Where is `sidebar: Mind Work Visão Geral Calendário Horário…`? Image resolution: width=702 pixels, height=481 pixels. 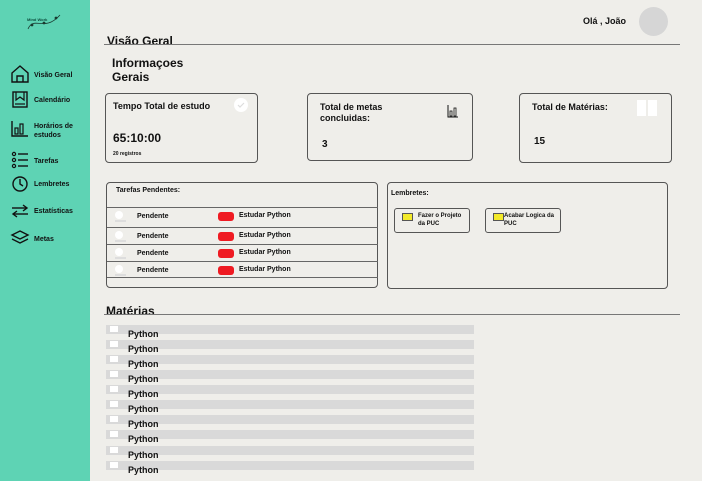 sidebar: Mind Work Visão Geral Calendário Horário… is located at coordinates (45, 240).